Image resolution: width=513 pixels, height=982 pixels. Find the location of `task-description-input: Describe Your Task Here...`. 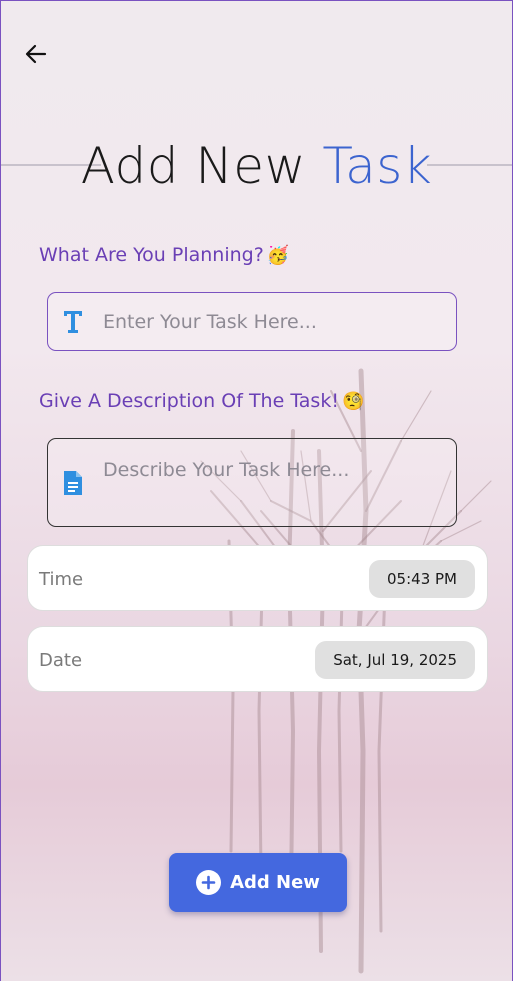

task-description-input: Describe Your Task Here... is located at coordinates (252, 482).